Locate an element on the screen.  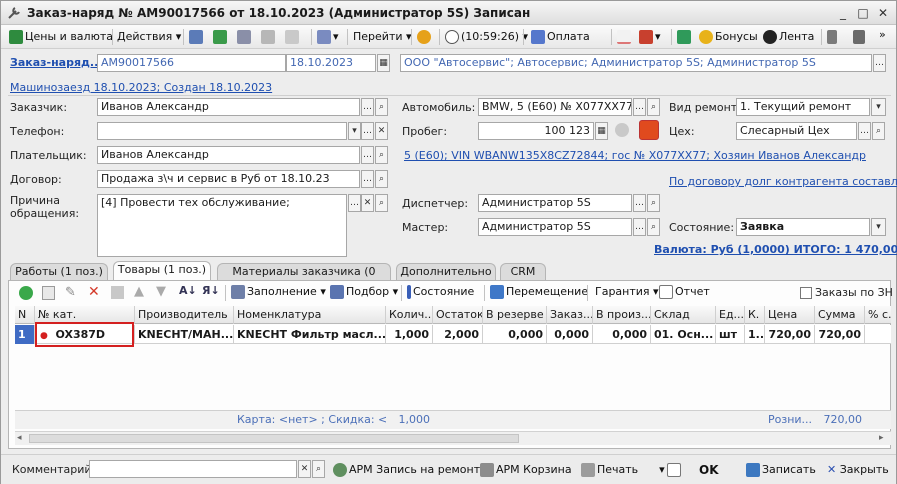
contract-search-icon: ⌕ is located at coordinates (381, 179).